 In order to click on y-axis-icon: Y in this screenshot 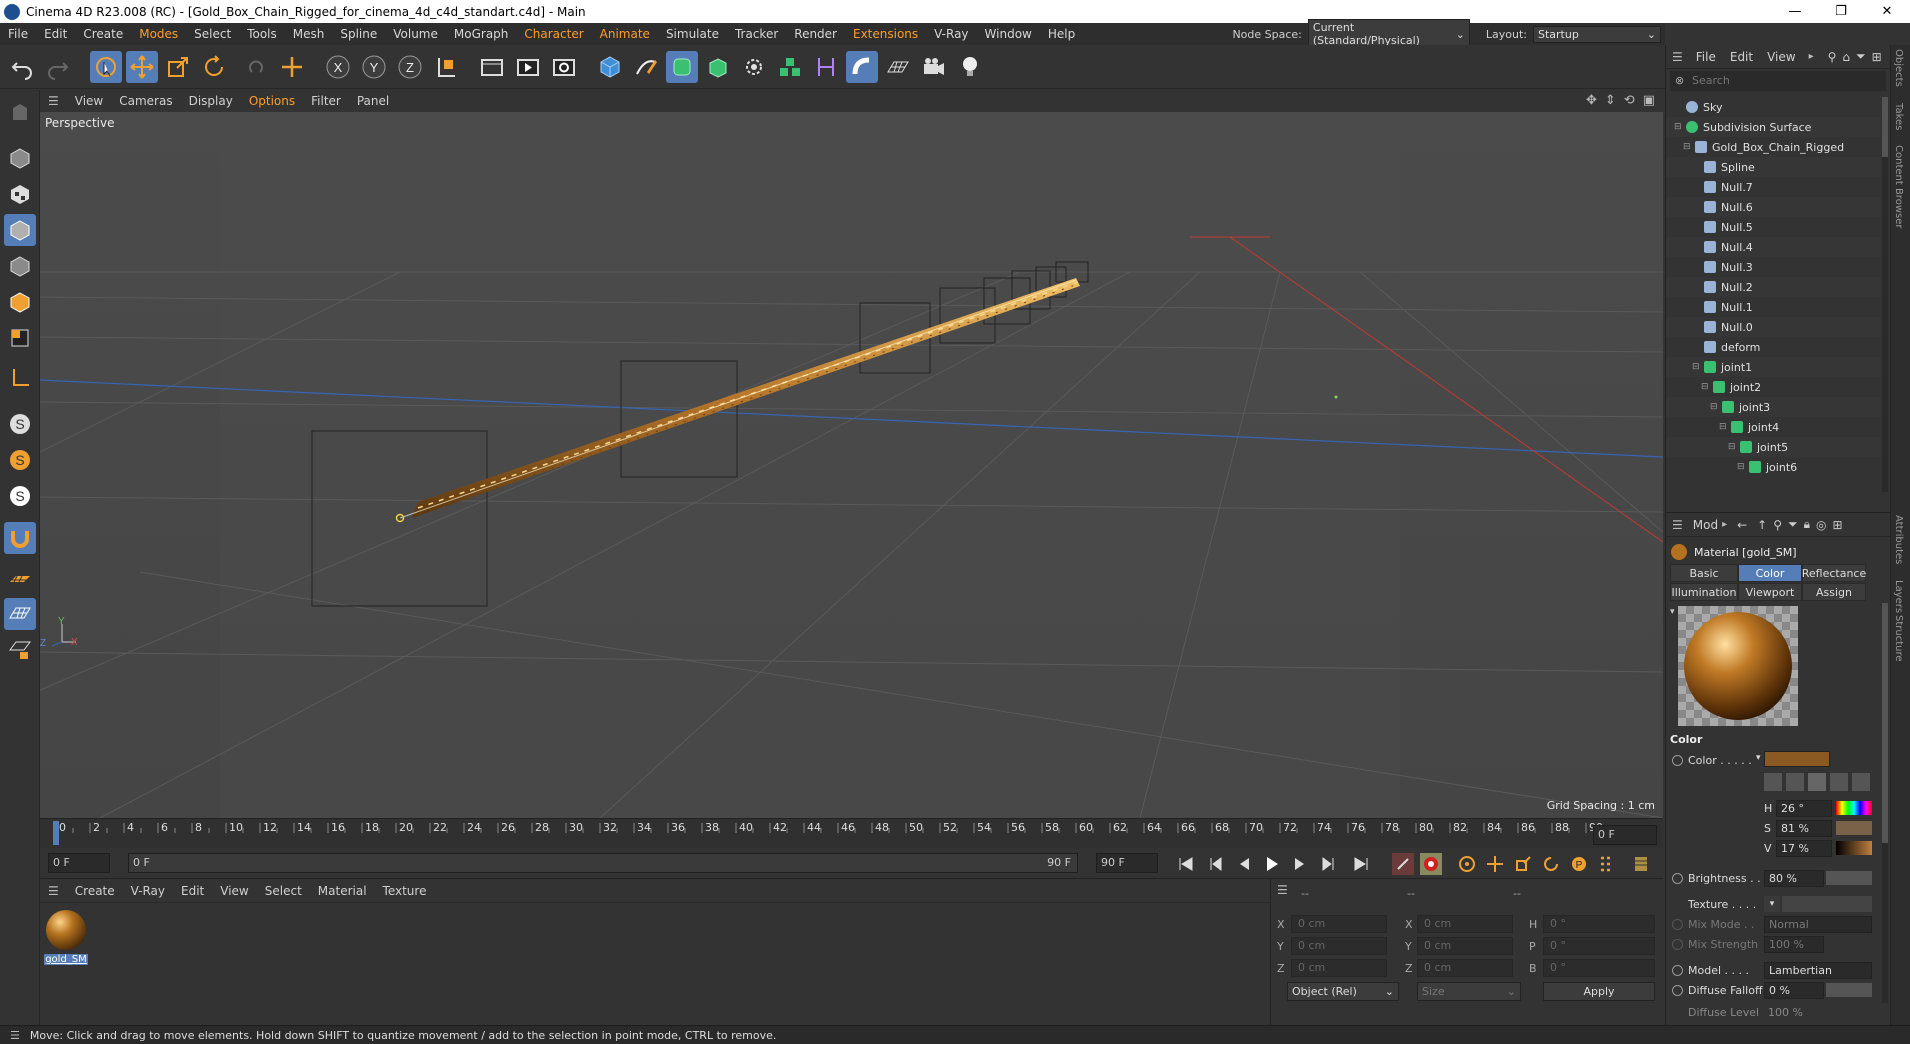, I will do `click(374, 67)`.